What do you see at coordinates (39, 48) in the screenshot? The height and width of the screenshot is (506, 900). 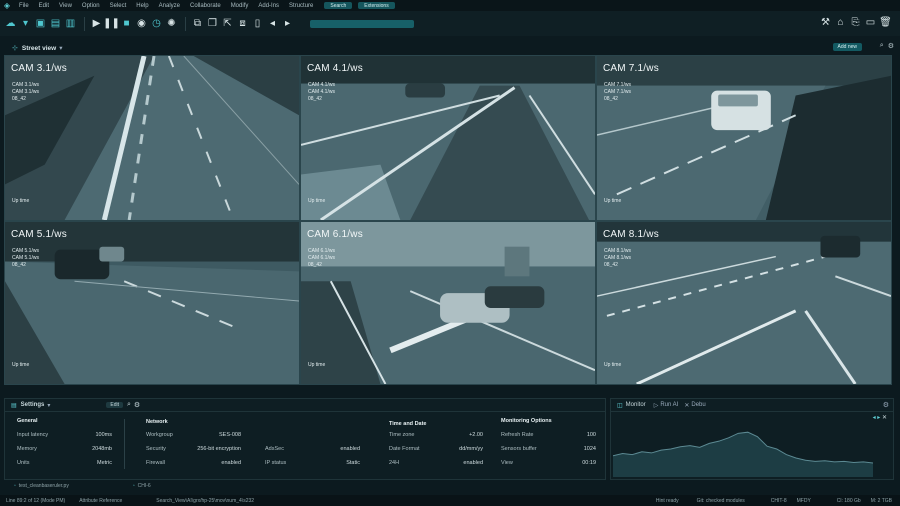 I see `view-title: Street view` at bounding box center [39, 48].